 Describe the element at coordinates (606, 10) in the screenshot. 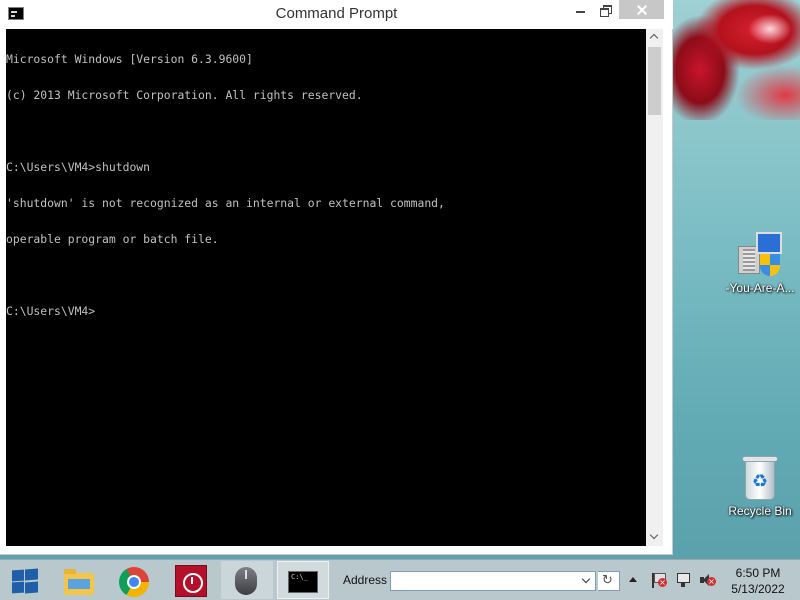

I see `maximize-button` at that location.